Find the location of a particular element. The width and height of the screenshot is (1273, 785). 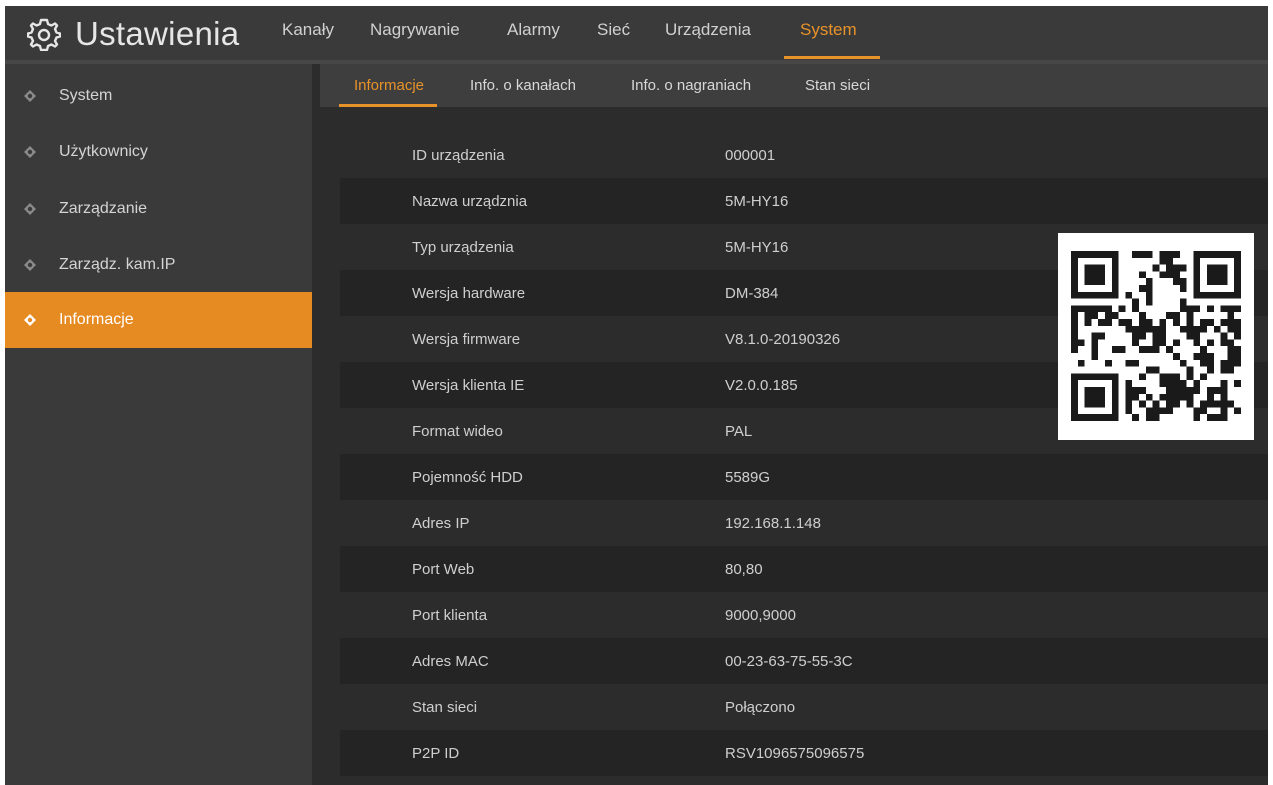

tab-nagrywanie: Nagrywanie is located at coordinates (415, 30).